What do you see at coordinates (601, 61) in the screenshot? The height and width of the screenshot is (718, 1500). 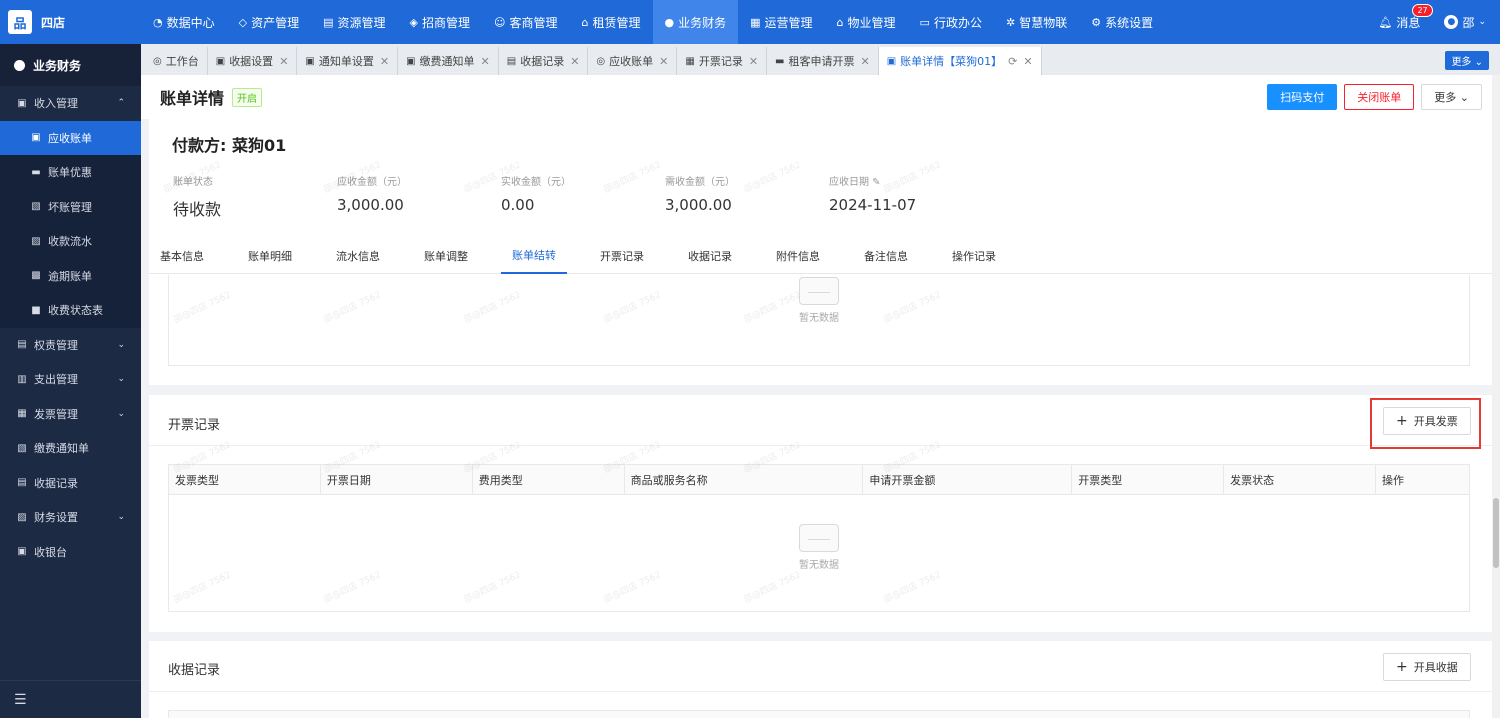 I see `tab-icon: ◎` at bounding box center [601, 61].